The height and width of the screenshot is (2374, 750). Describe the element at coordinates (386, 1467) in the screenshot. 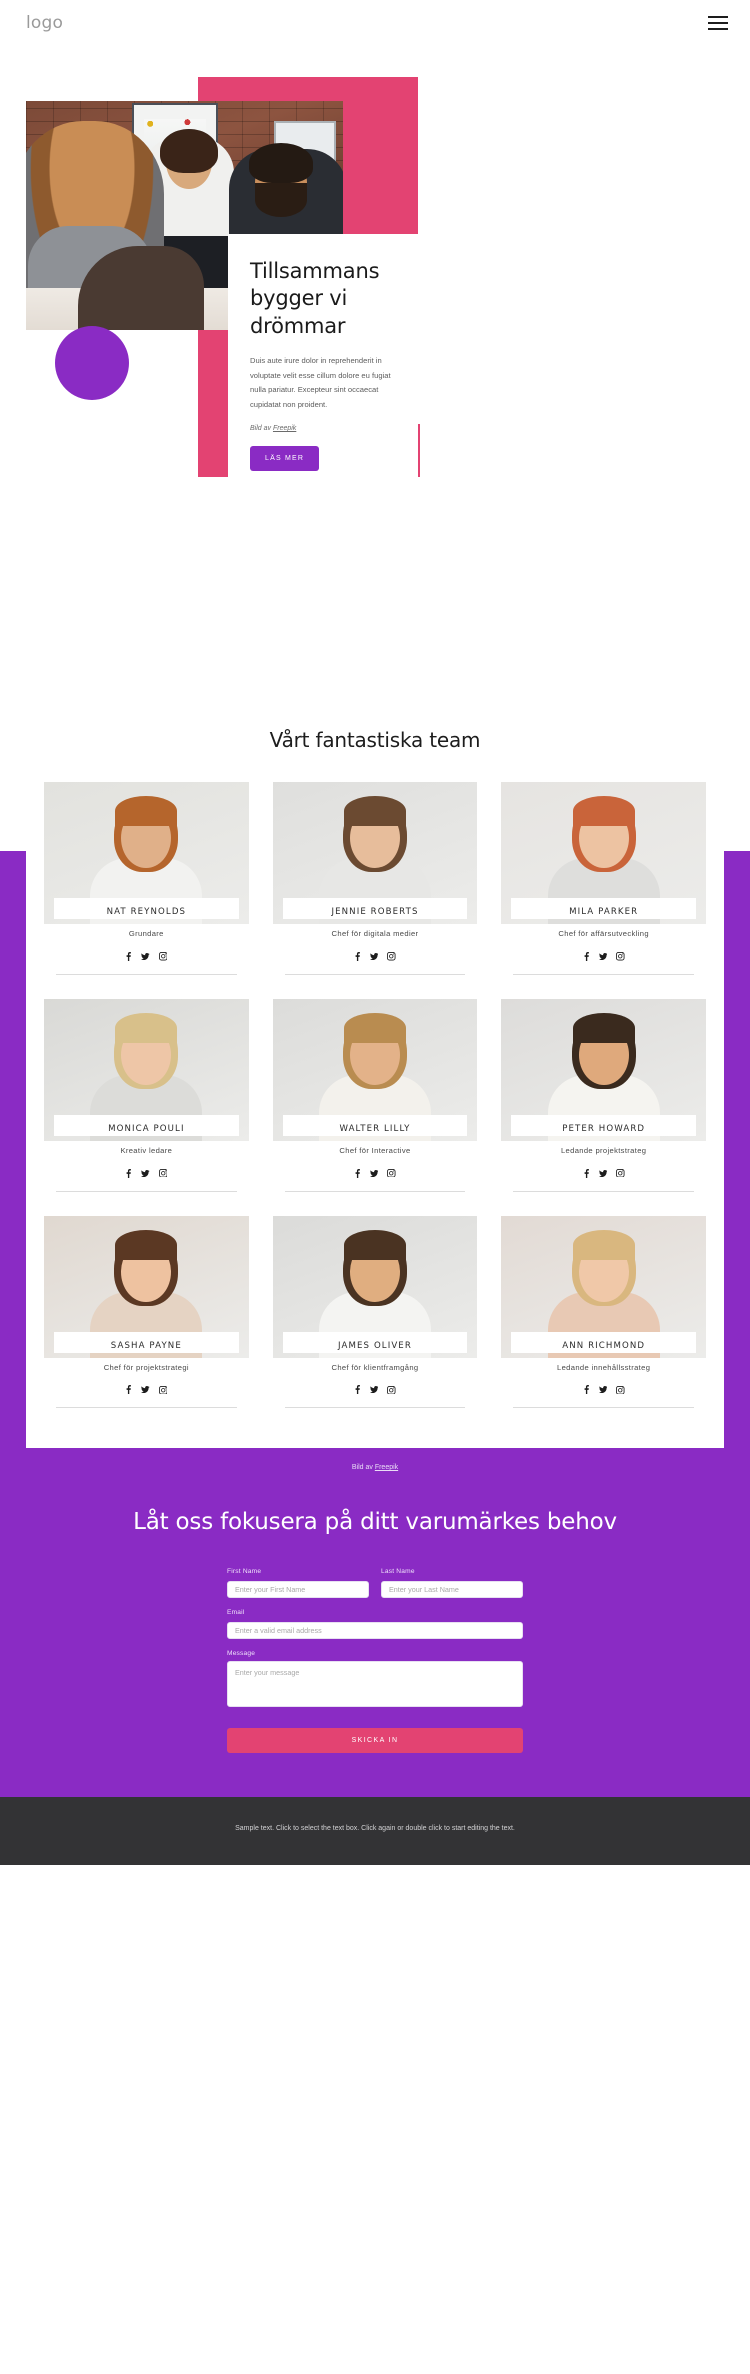

I see `team-credit-link: Freepik` at that location.